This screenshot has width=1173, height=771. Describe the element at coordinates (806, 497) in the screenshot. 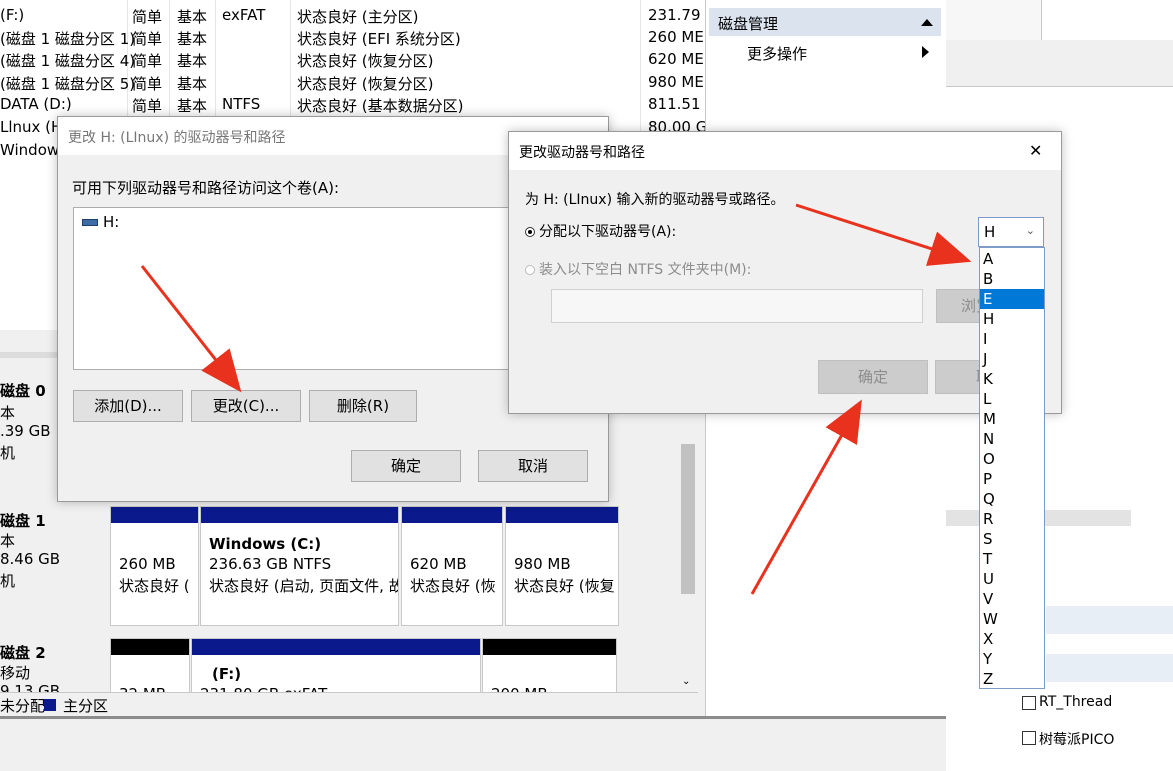

I see `arrow-to-ok-button` at that location.